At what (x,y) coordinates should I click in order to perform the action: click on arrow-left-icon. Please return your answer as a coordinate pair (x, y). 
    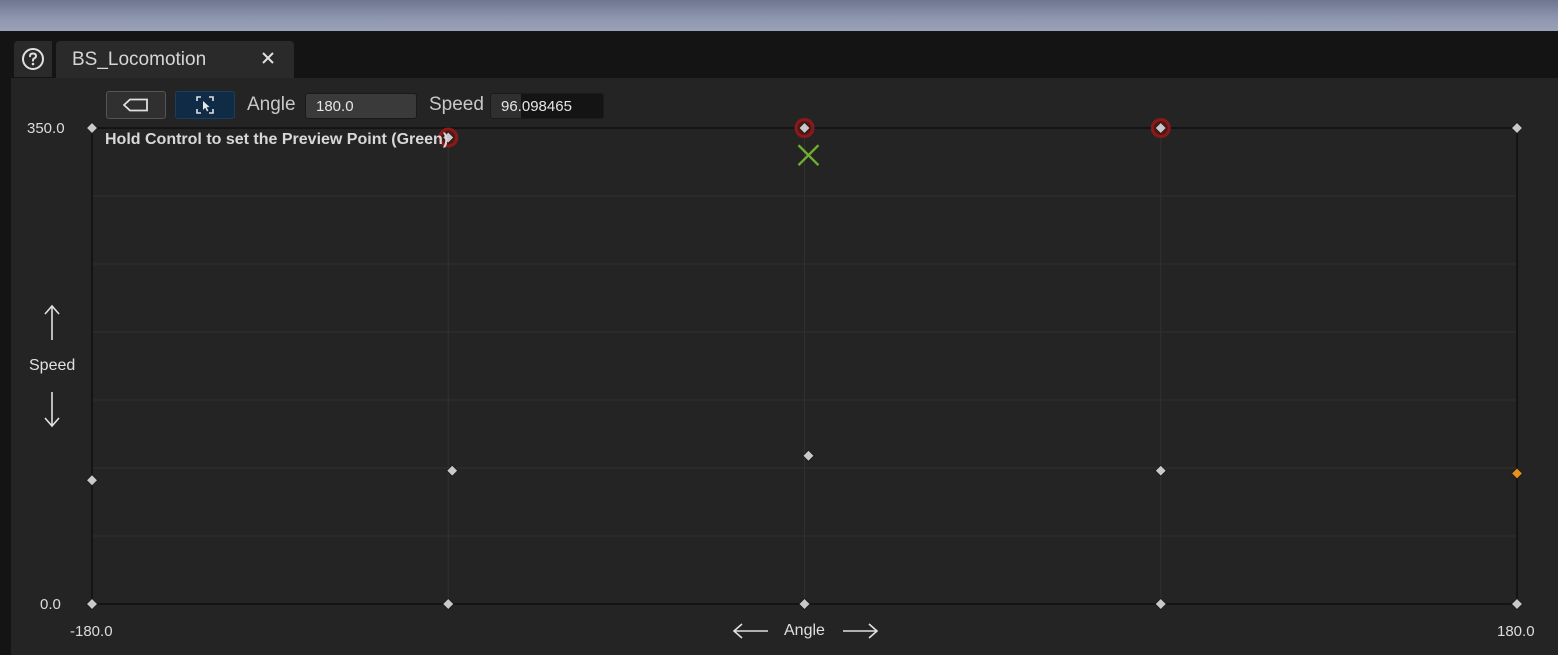
    Looking at the image, I should click on (750, 631).